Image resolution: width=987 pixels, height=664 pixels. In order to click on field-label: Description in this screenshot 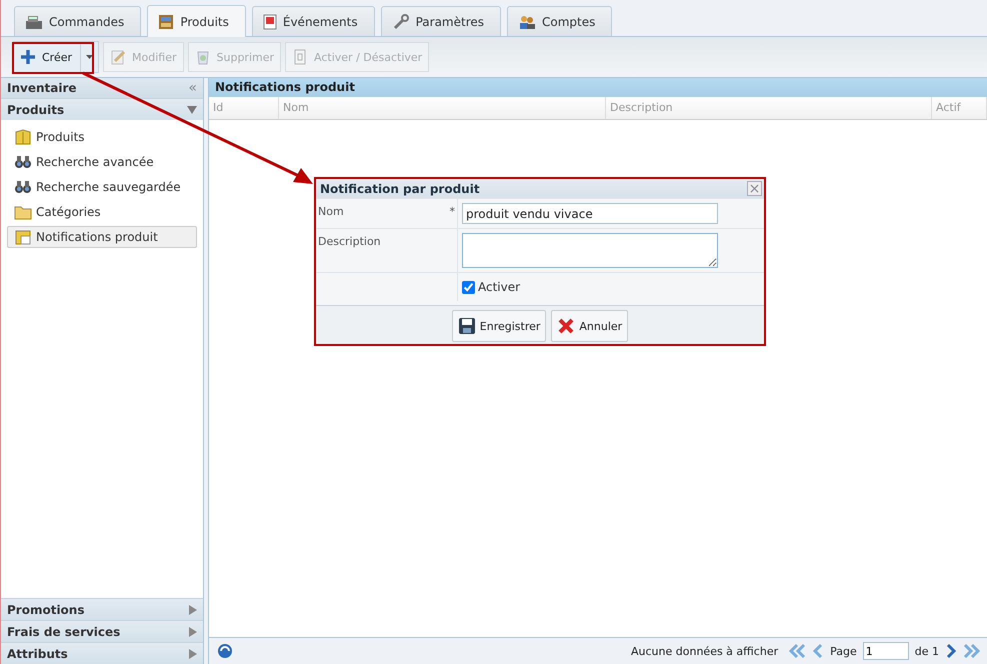, I will do `click(349, 241)`.